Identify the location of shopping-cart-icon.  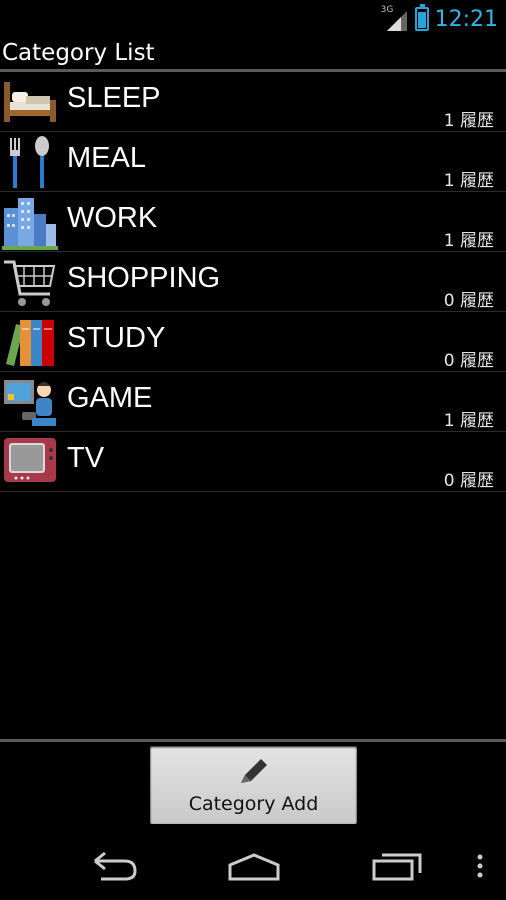
(30, 282).